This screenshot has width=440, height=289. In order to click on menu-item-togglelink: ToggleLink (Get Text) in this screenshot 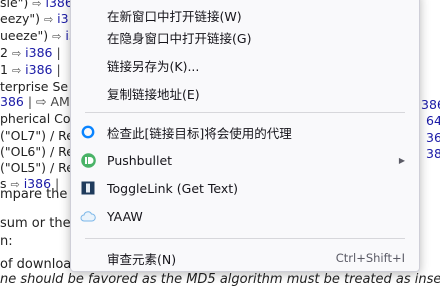, I will do `click(245, 188)`.